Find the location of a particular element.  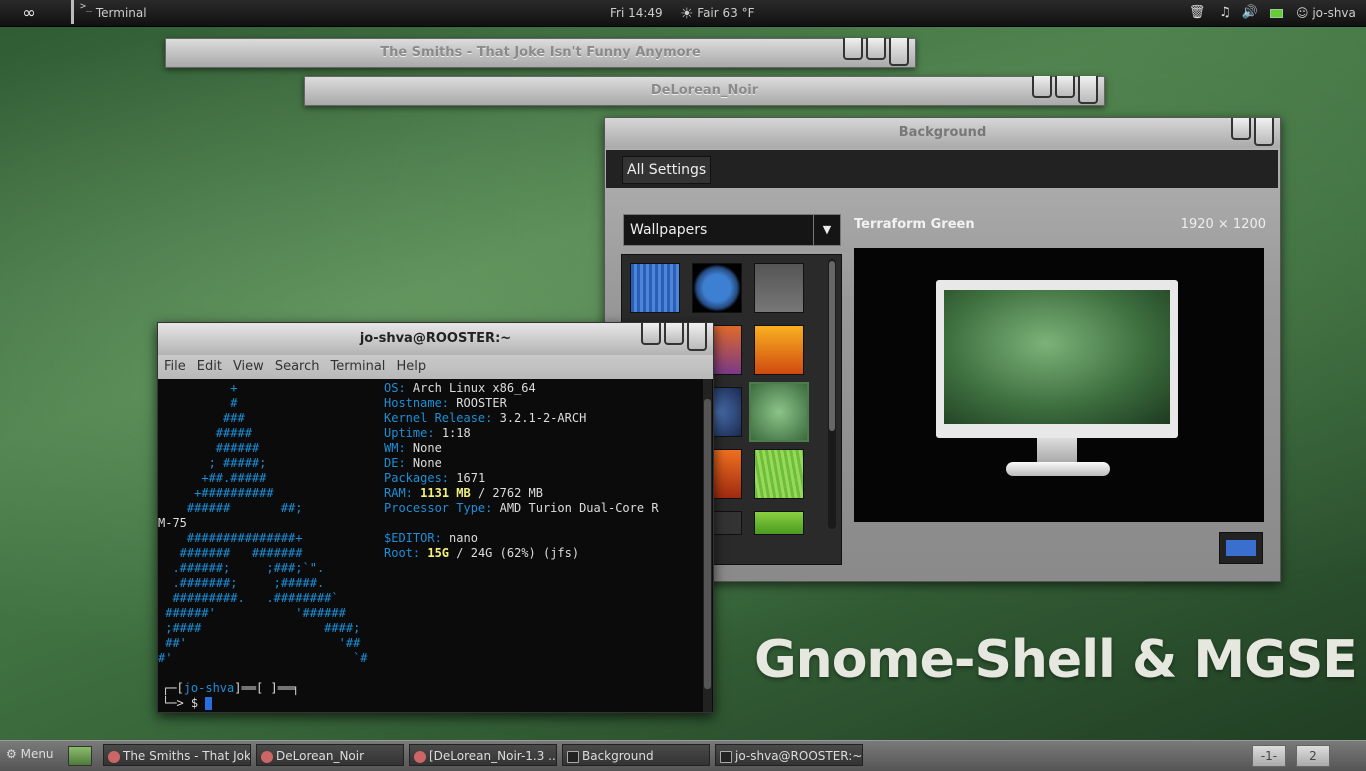

weather-label: Fair 63 °F is located at coordinates (726, 13).